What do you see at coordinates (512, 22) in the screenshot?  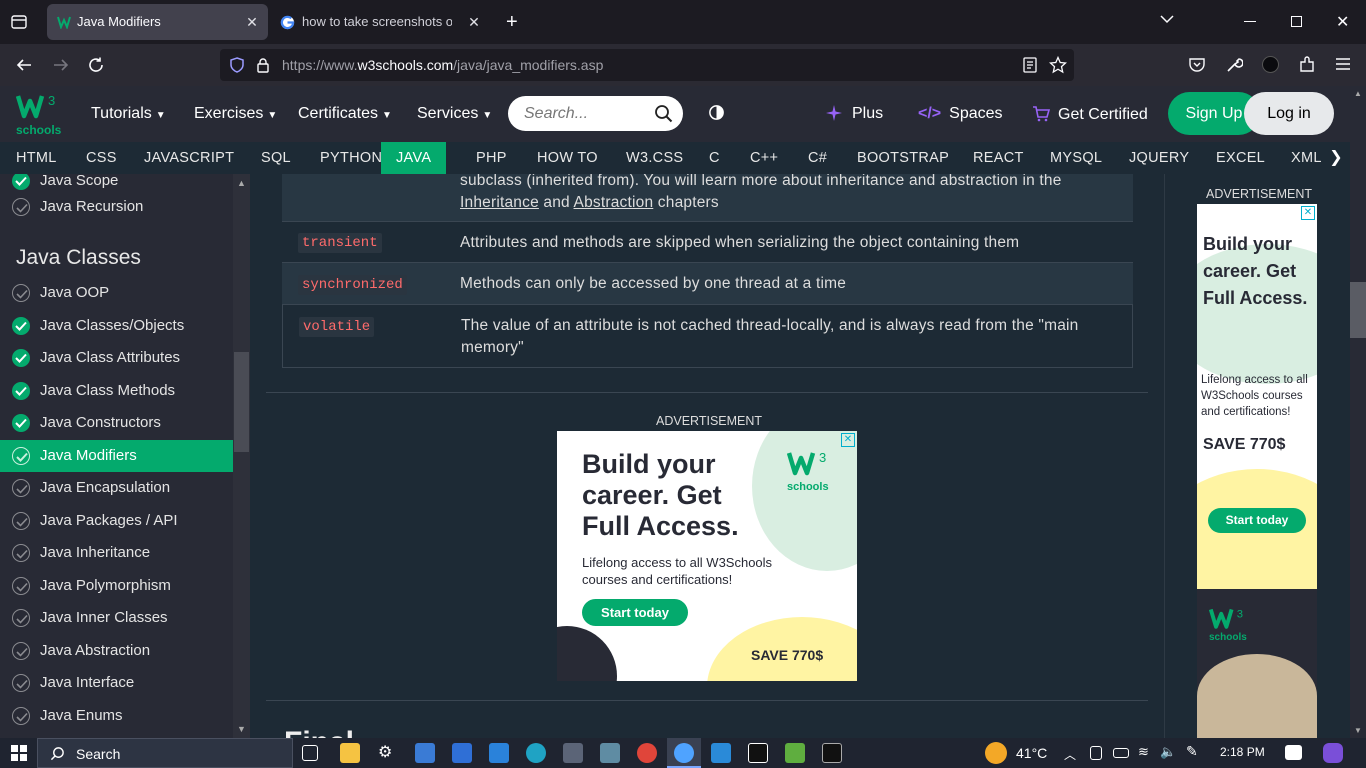 I see `new-tab-icon: +` at bounding box center [512, 22].